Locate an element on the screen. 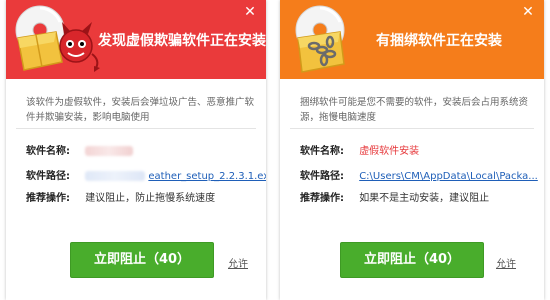 This screenshot has height=300, width=550. software-name-row: 软件名称: 虚假软件安装 is located at coordinates (359, 149).